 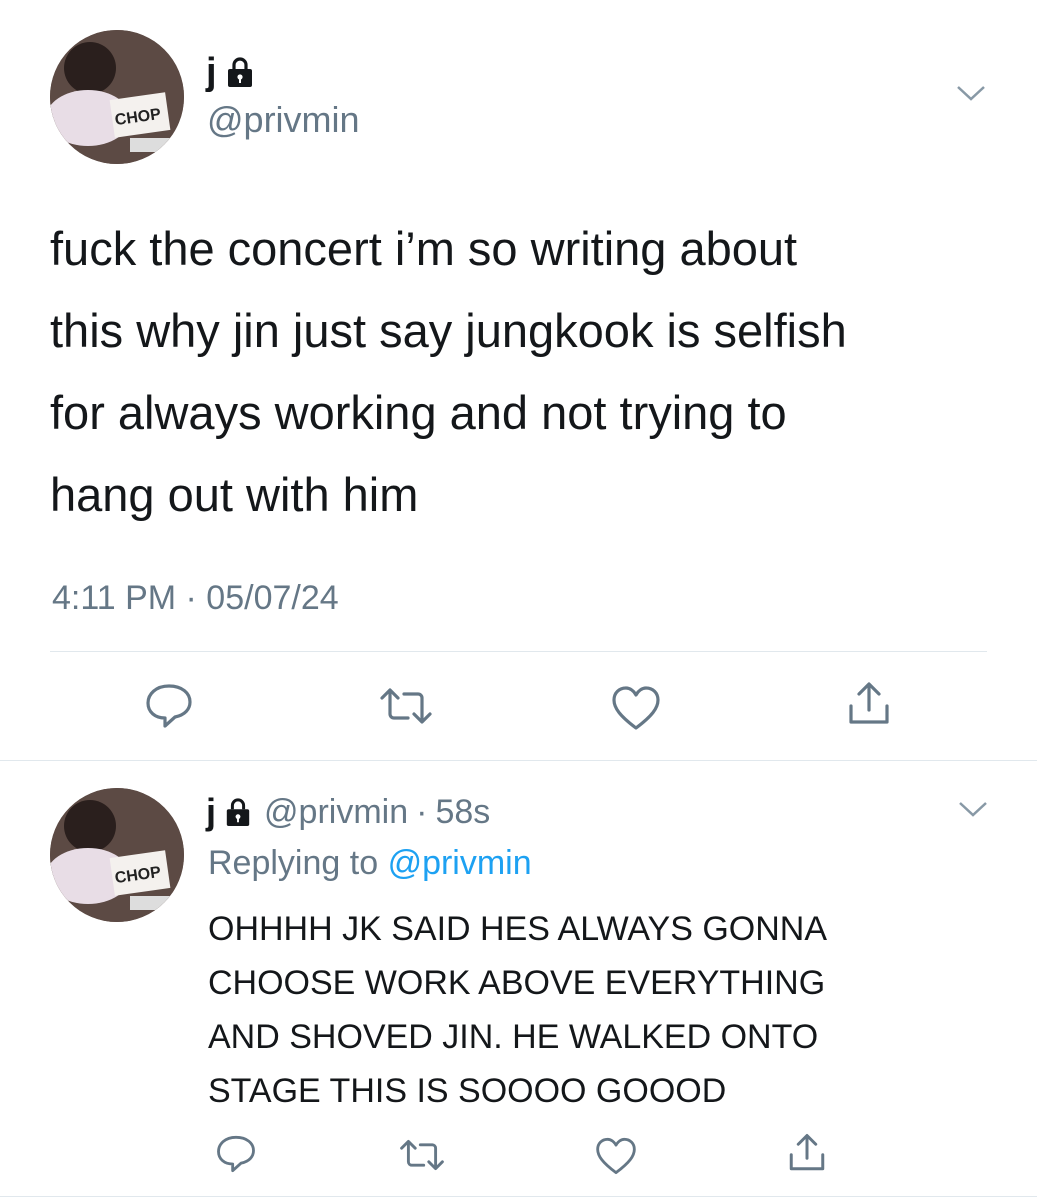 What do you see at coordinates (424, 248) in the screenshot?
I see `tweet-text-line: fuck the concert i’m so writing about` at bounding box center [424, 248].